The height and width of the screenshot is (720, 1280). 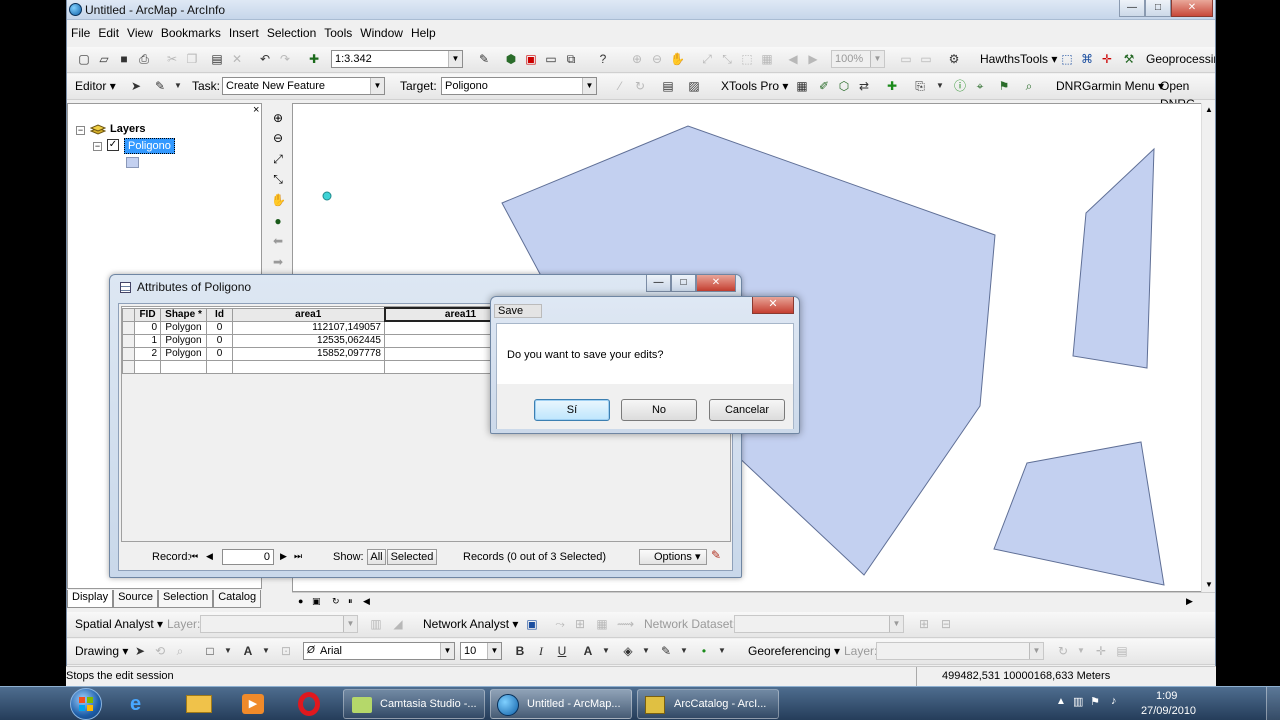 I want to click on network-window-icon: ▣, so click(x=532, y=624).